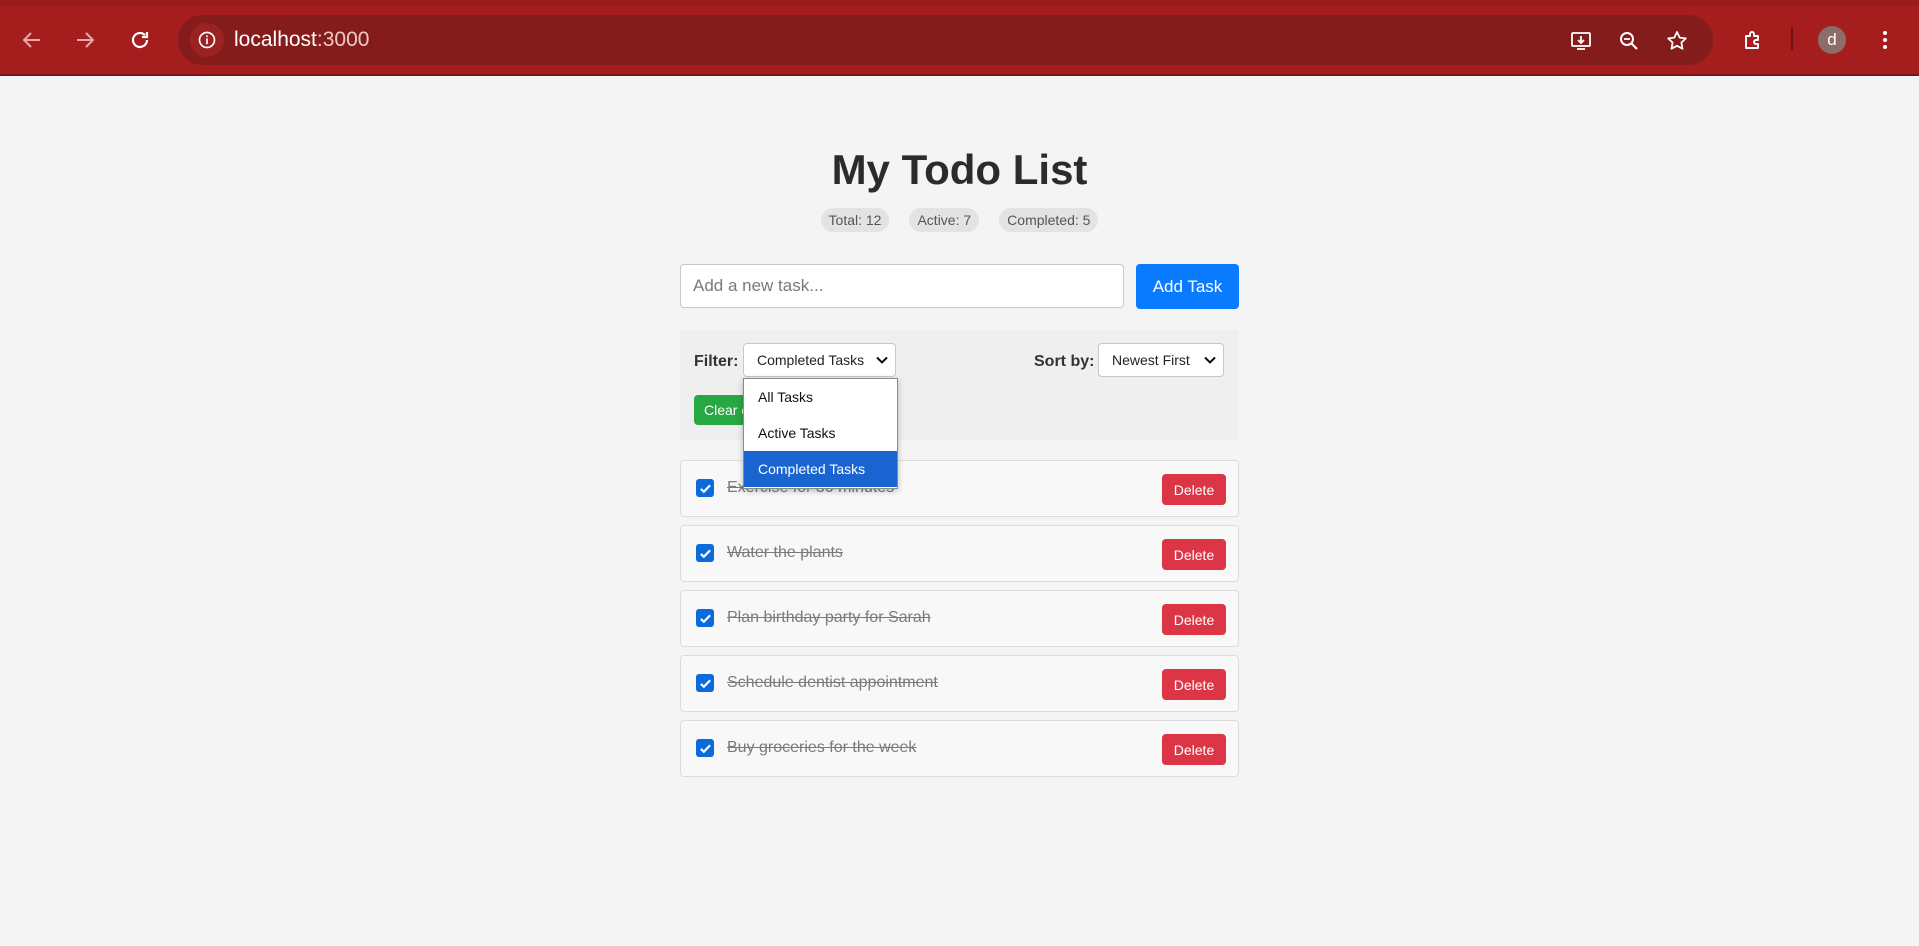 Image resolution: width=1919 pixels, height=946 pixels. Describe the element at coordinates (832, 682) in the screenshot. I see `todo-text: Schedule dentist appointment` at that location.